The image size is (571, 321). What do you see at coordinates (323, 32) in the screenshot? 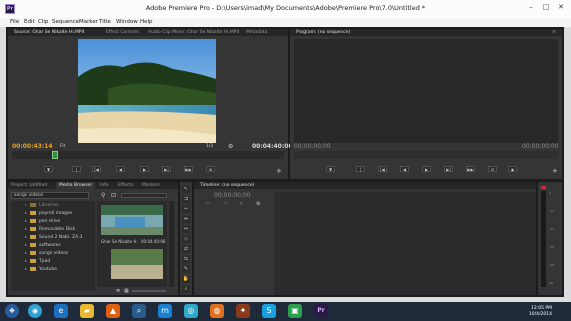
I see `tab-program: Program: (no sequence)` at bounding box center [323, 32].